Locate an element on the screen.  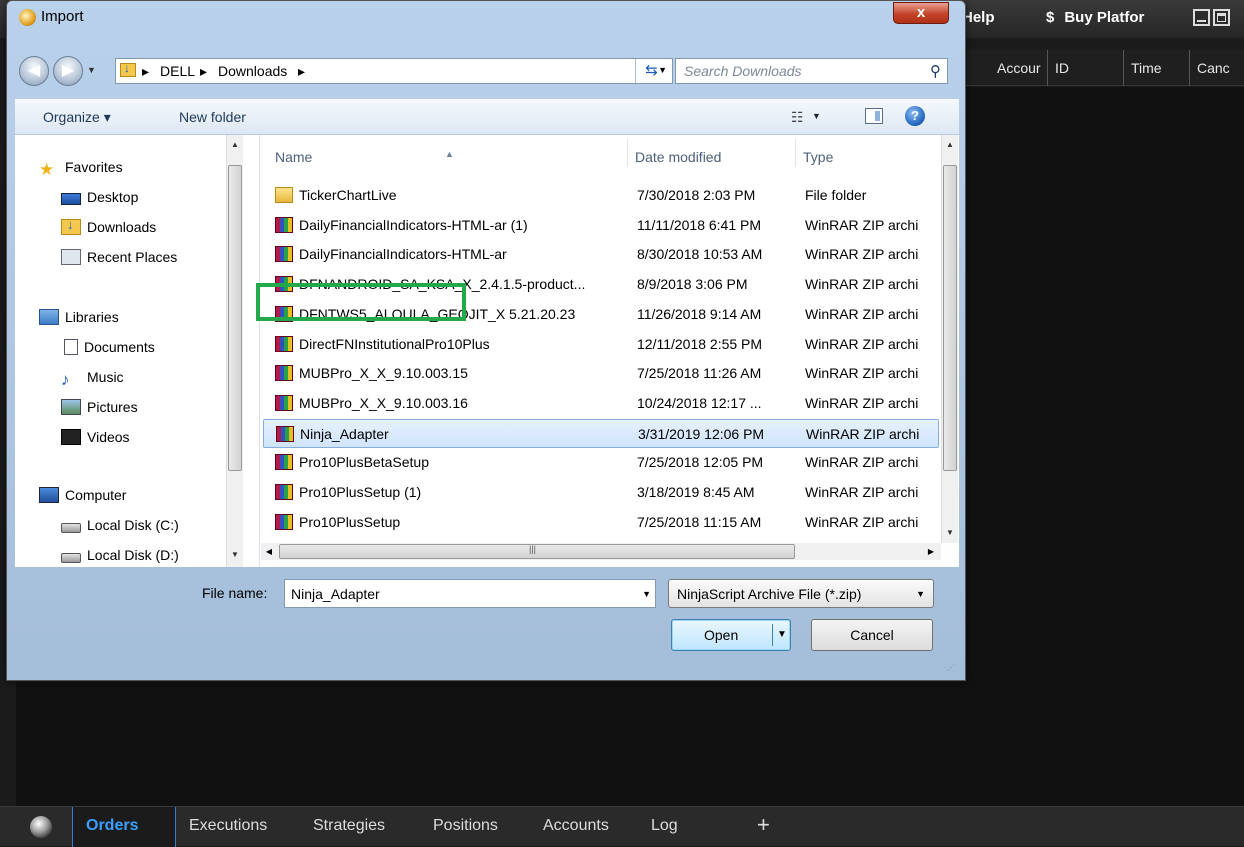
nav-libraries: Libraries is located at coordinates (79, 317).